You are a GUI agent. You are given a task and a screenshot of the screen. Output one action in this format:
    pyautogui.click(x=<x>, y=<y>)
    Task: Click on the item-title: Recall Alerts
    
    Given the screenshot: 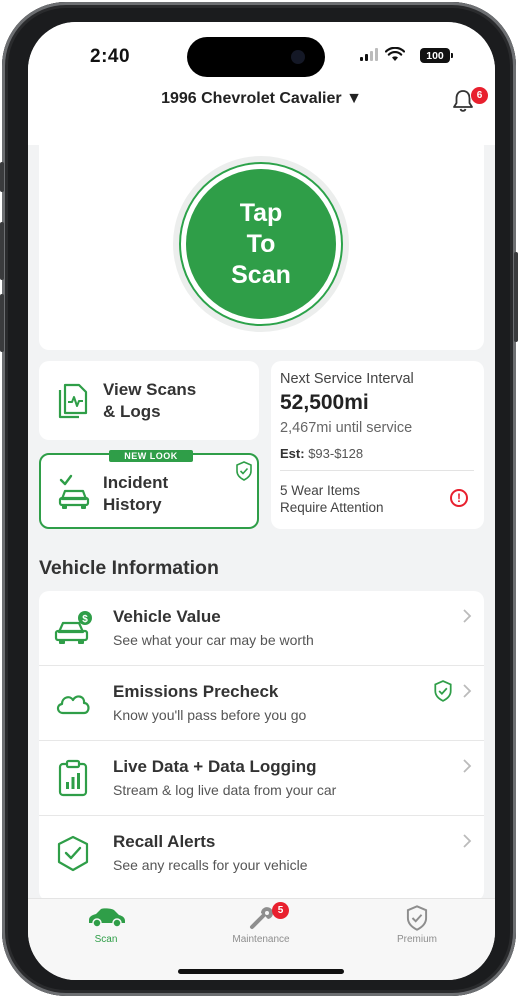 What is the action you would take?
    pyautogui.click(x=164, y=841)
    